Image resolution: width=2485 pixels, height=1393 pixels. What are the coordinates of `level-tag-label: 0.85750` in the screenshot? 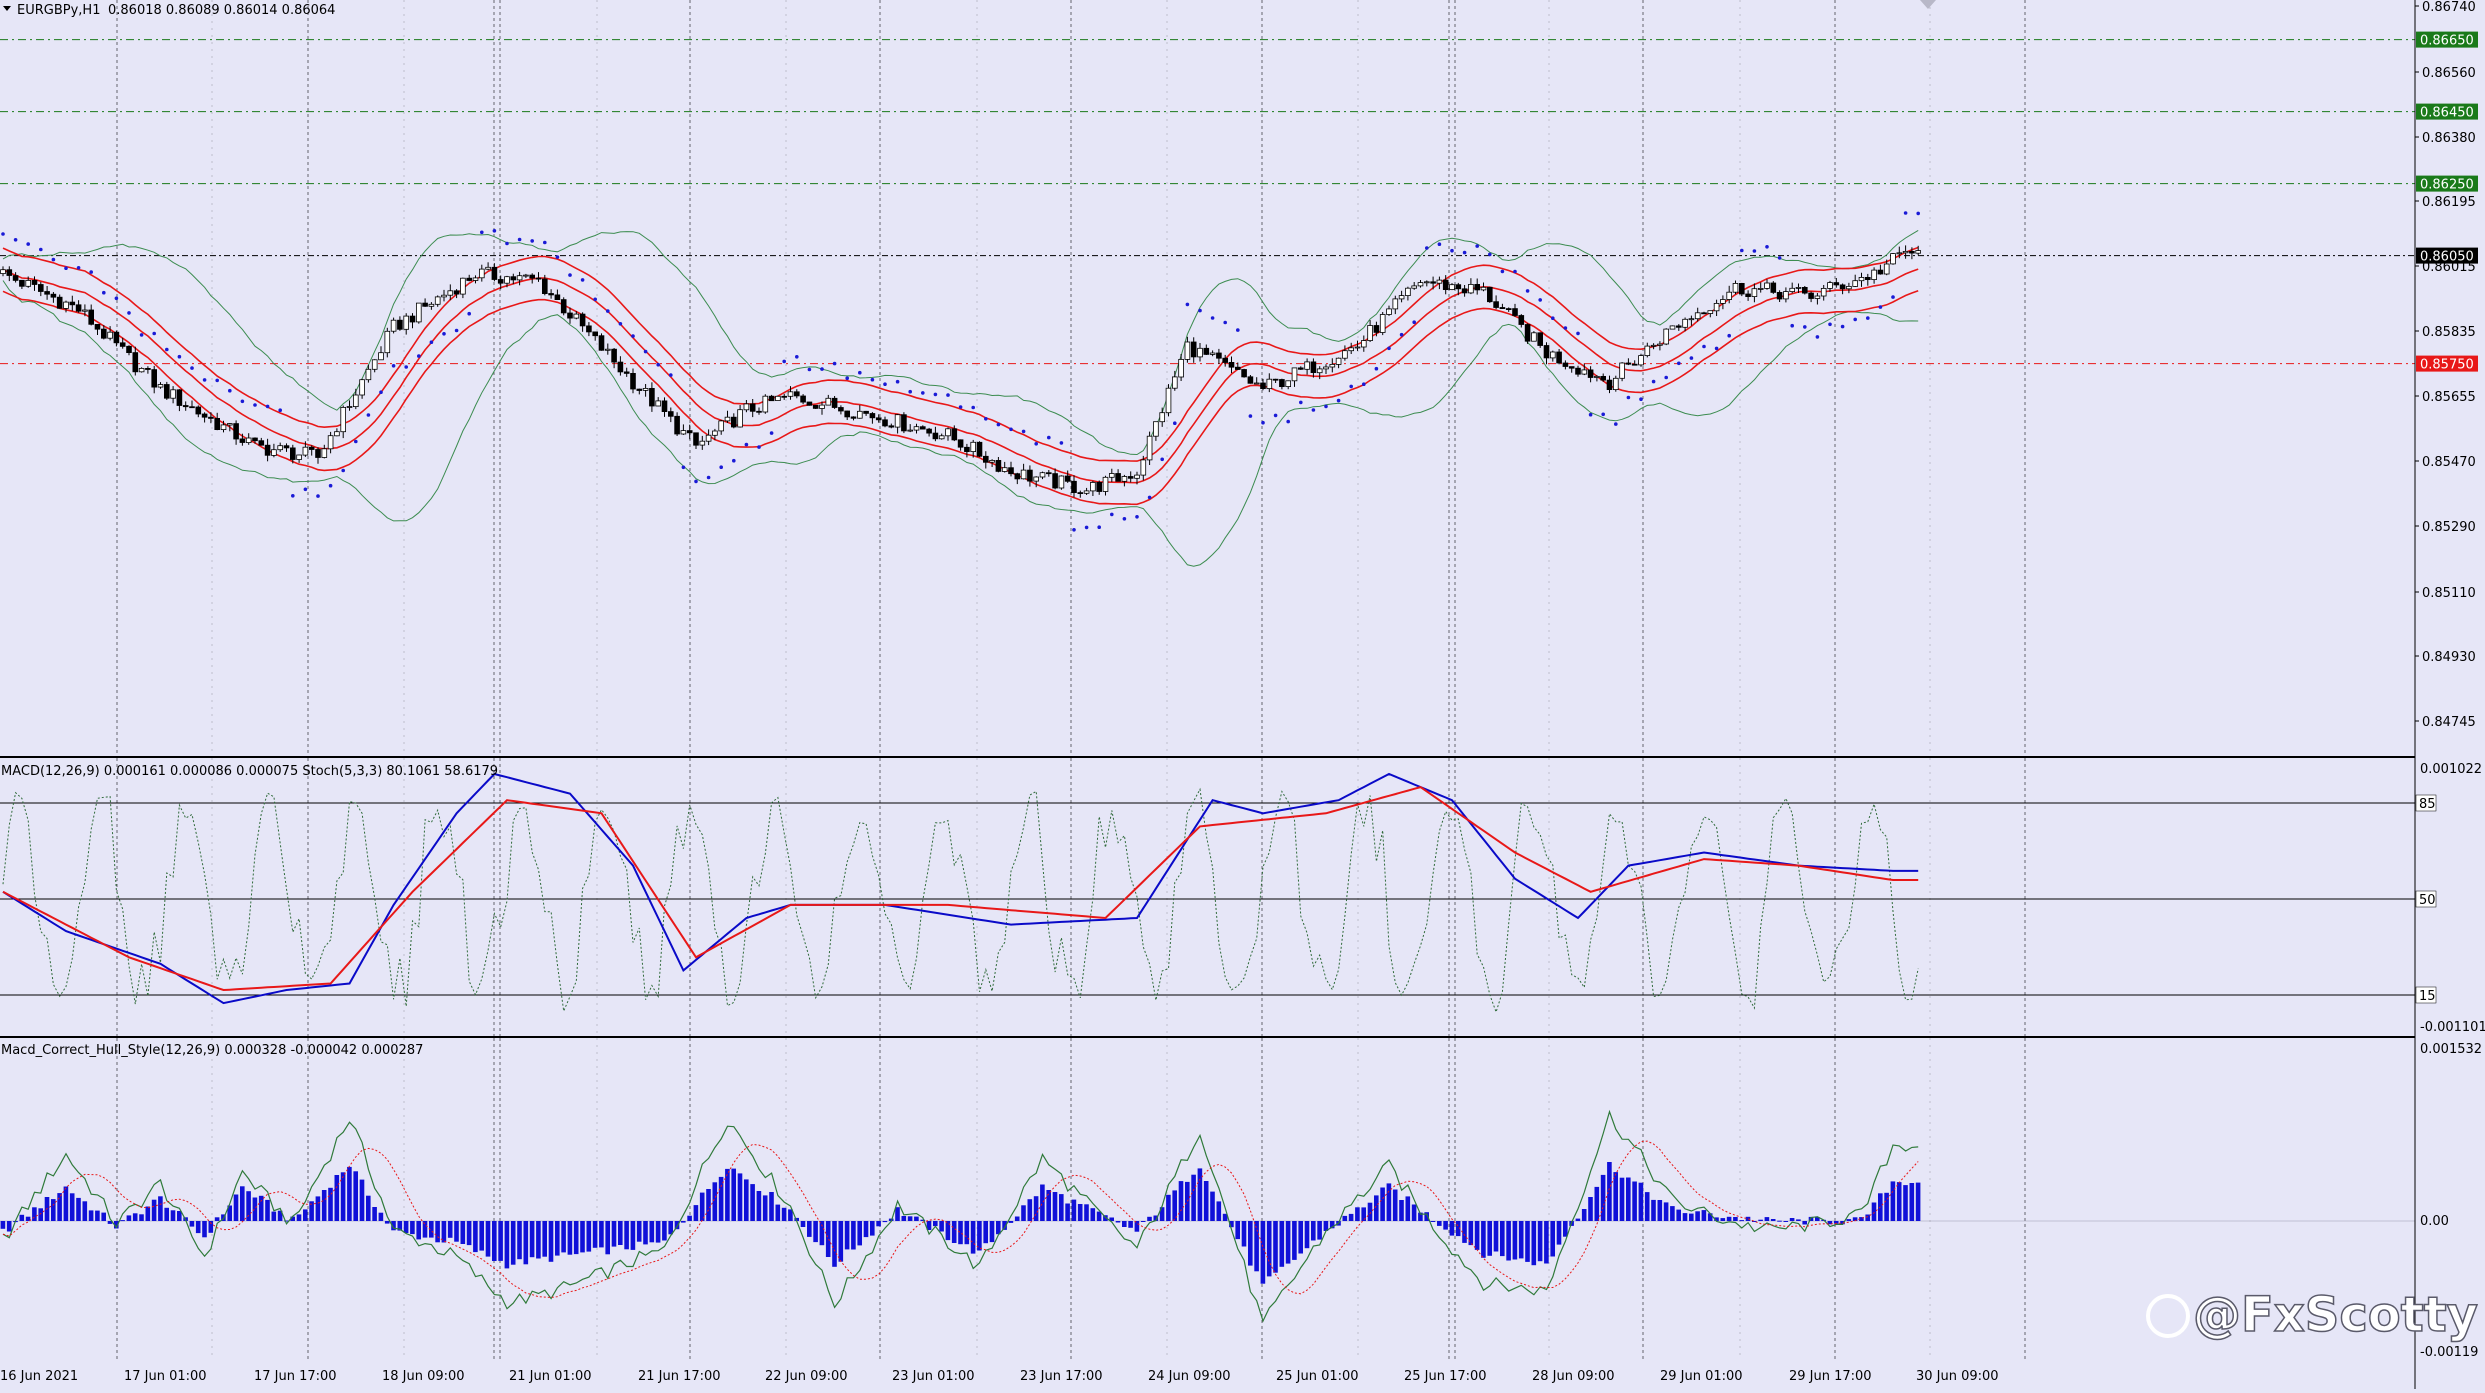 It's located at (2447, 365).